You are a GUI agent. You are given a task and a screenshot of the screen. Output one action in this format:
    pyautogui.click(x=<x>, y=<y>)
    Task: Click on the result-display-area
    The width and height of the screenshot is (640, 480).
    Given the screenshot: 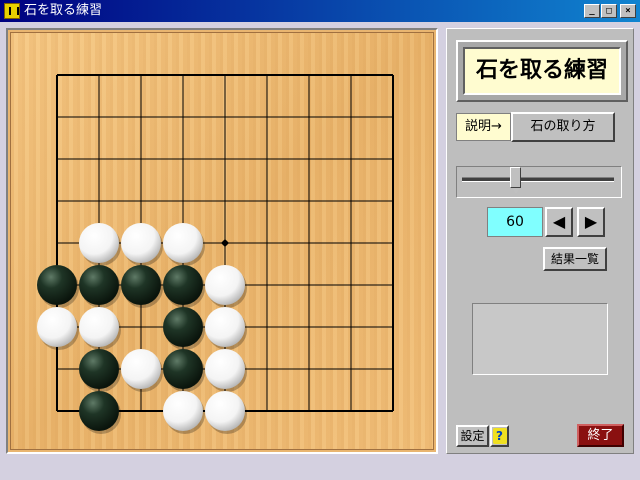 What is the action you would take?
    pyautogui.click(x=540, y=339)
    